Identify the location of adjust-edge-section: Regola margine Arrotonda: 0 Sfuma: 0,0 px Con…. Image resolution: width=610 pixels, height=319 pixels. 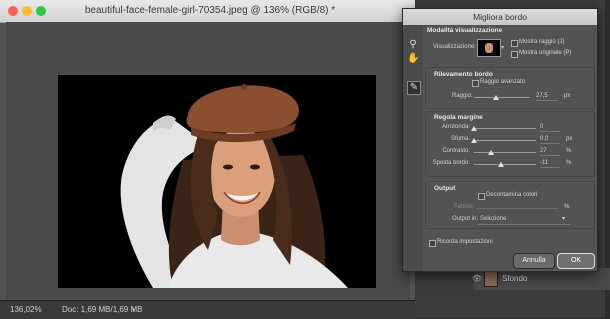
(510, 144).